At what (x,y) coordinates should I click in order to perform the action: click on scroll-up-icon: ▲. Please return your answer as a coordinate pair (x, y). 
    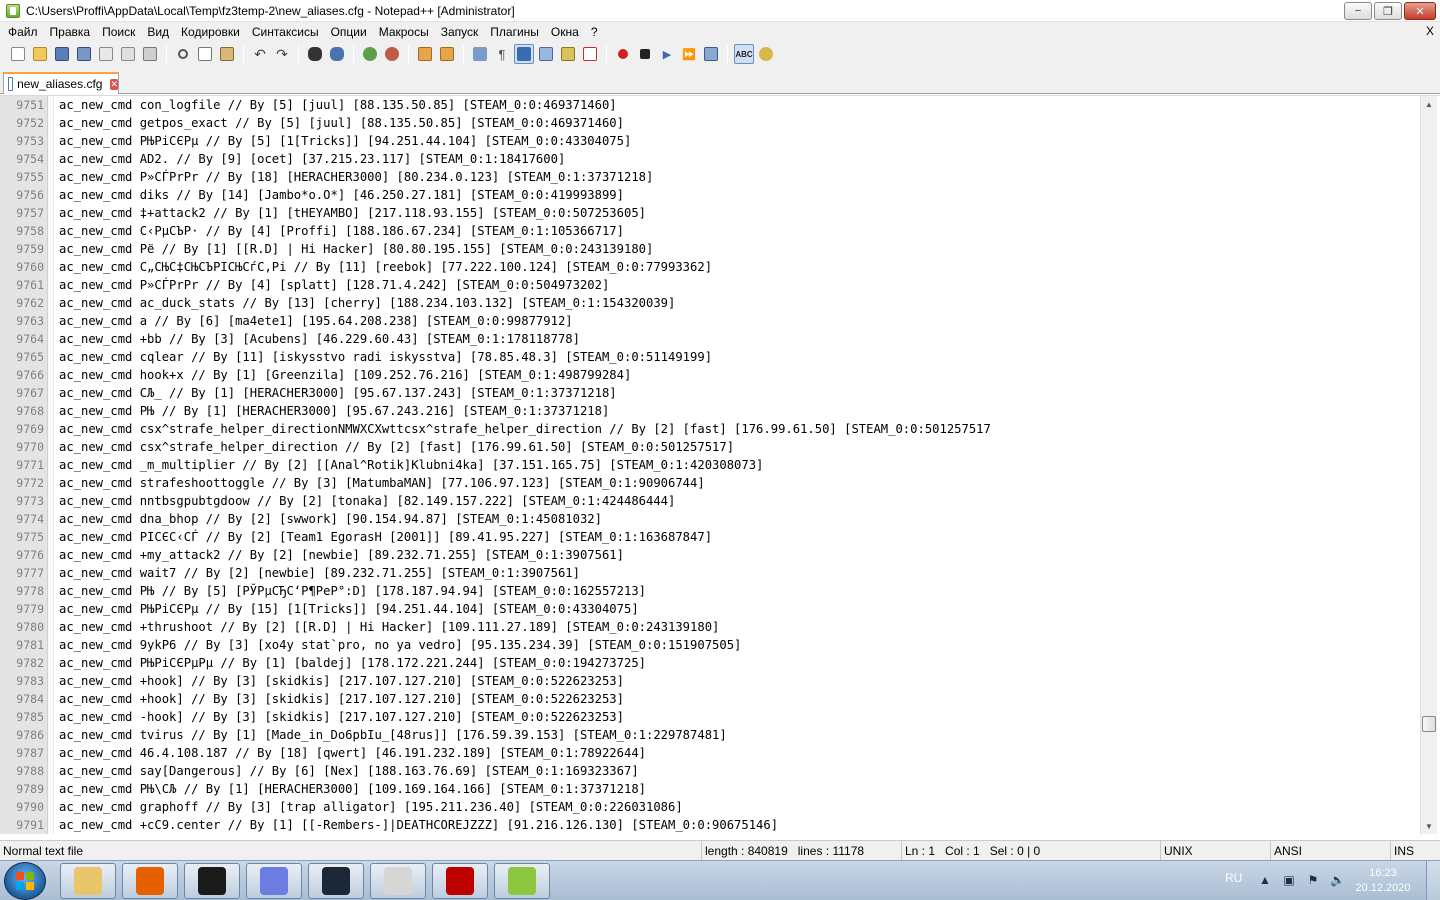
    Looking at the image, I should click on (1429, 104).